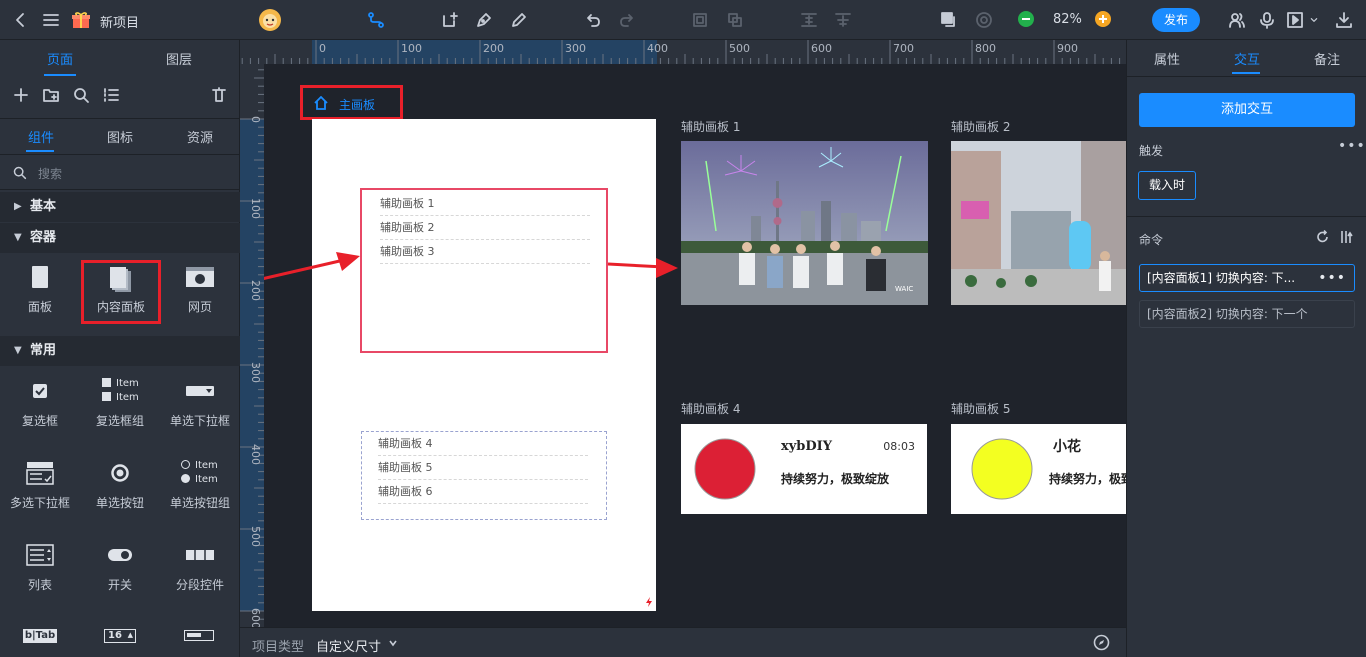 Image resolution: width=1366 pixels, height=657 pixels. I want to click on tab-notes: 备注, so click(1327, 58).